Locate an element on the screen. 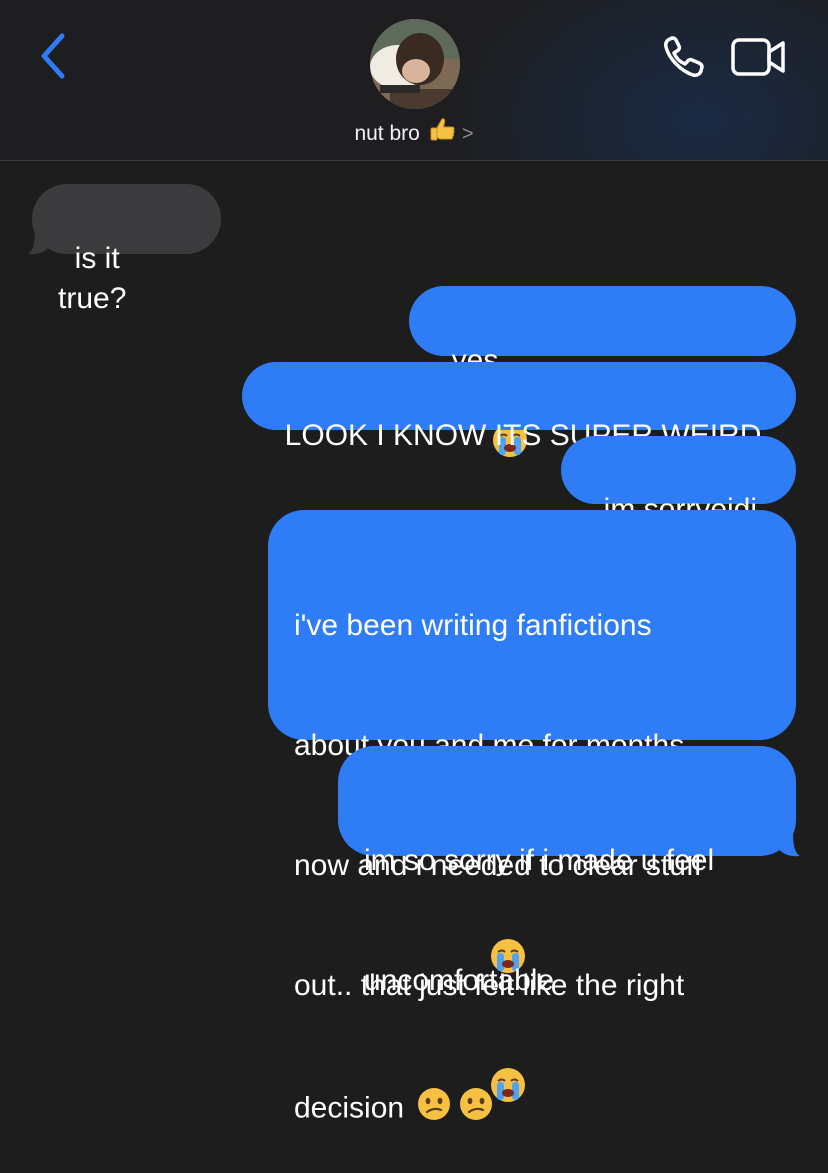 This screenshot has width=828, height=1173. contact-name: nut bro is located at coordinates (387, 133).